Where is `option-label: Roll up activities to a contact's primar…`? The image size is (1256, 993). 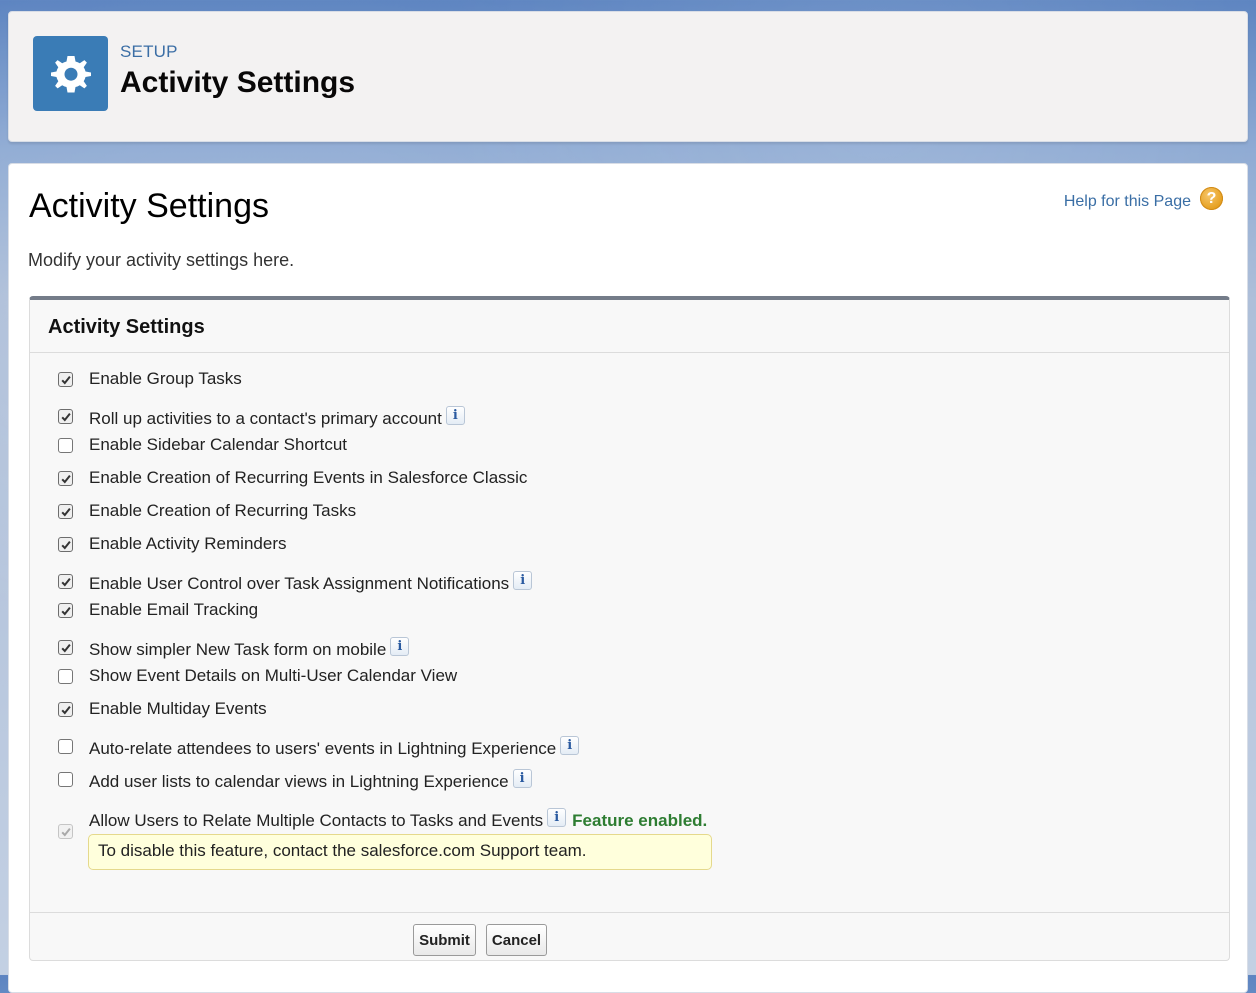 option-label: Roll up activities to a contact's primar… is located at coordinates (277, 417).